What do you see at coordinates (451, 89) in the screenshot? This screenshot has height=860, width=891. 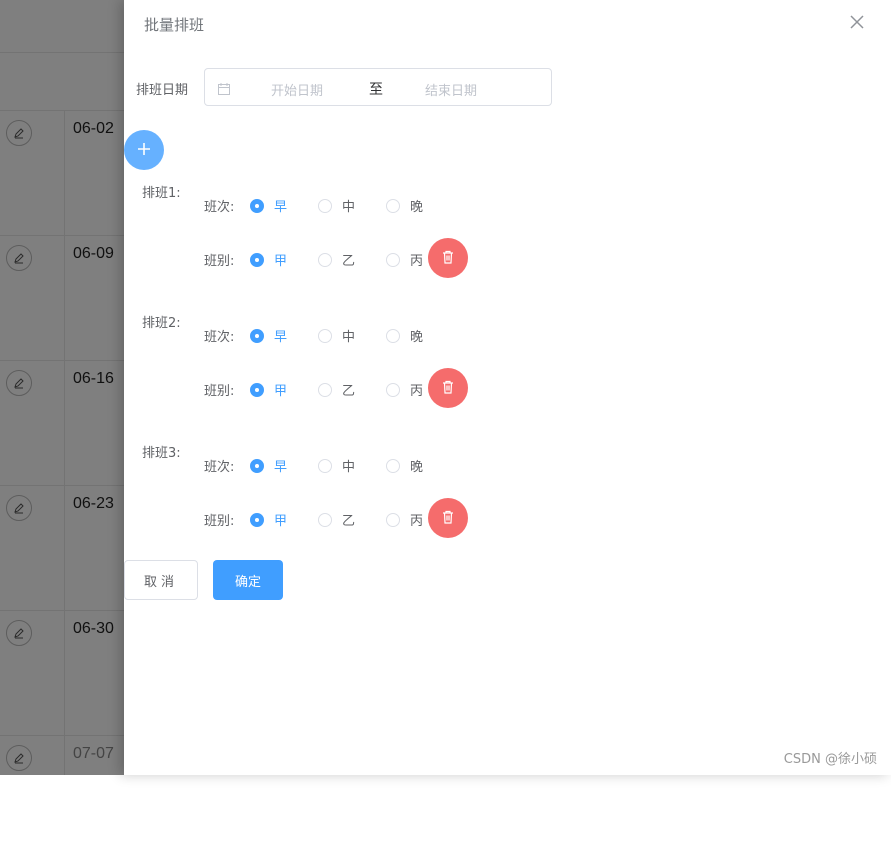 I see `end-date-input: 结束日期` at bounding box center [451, 89].